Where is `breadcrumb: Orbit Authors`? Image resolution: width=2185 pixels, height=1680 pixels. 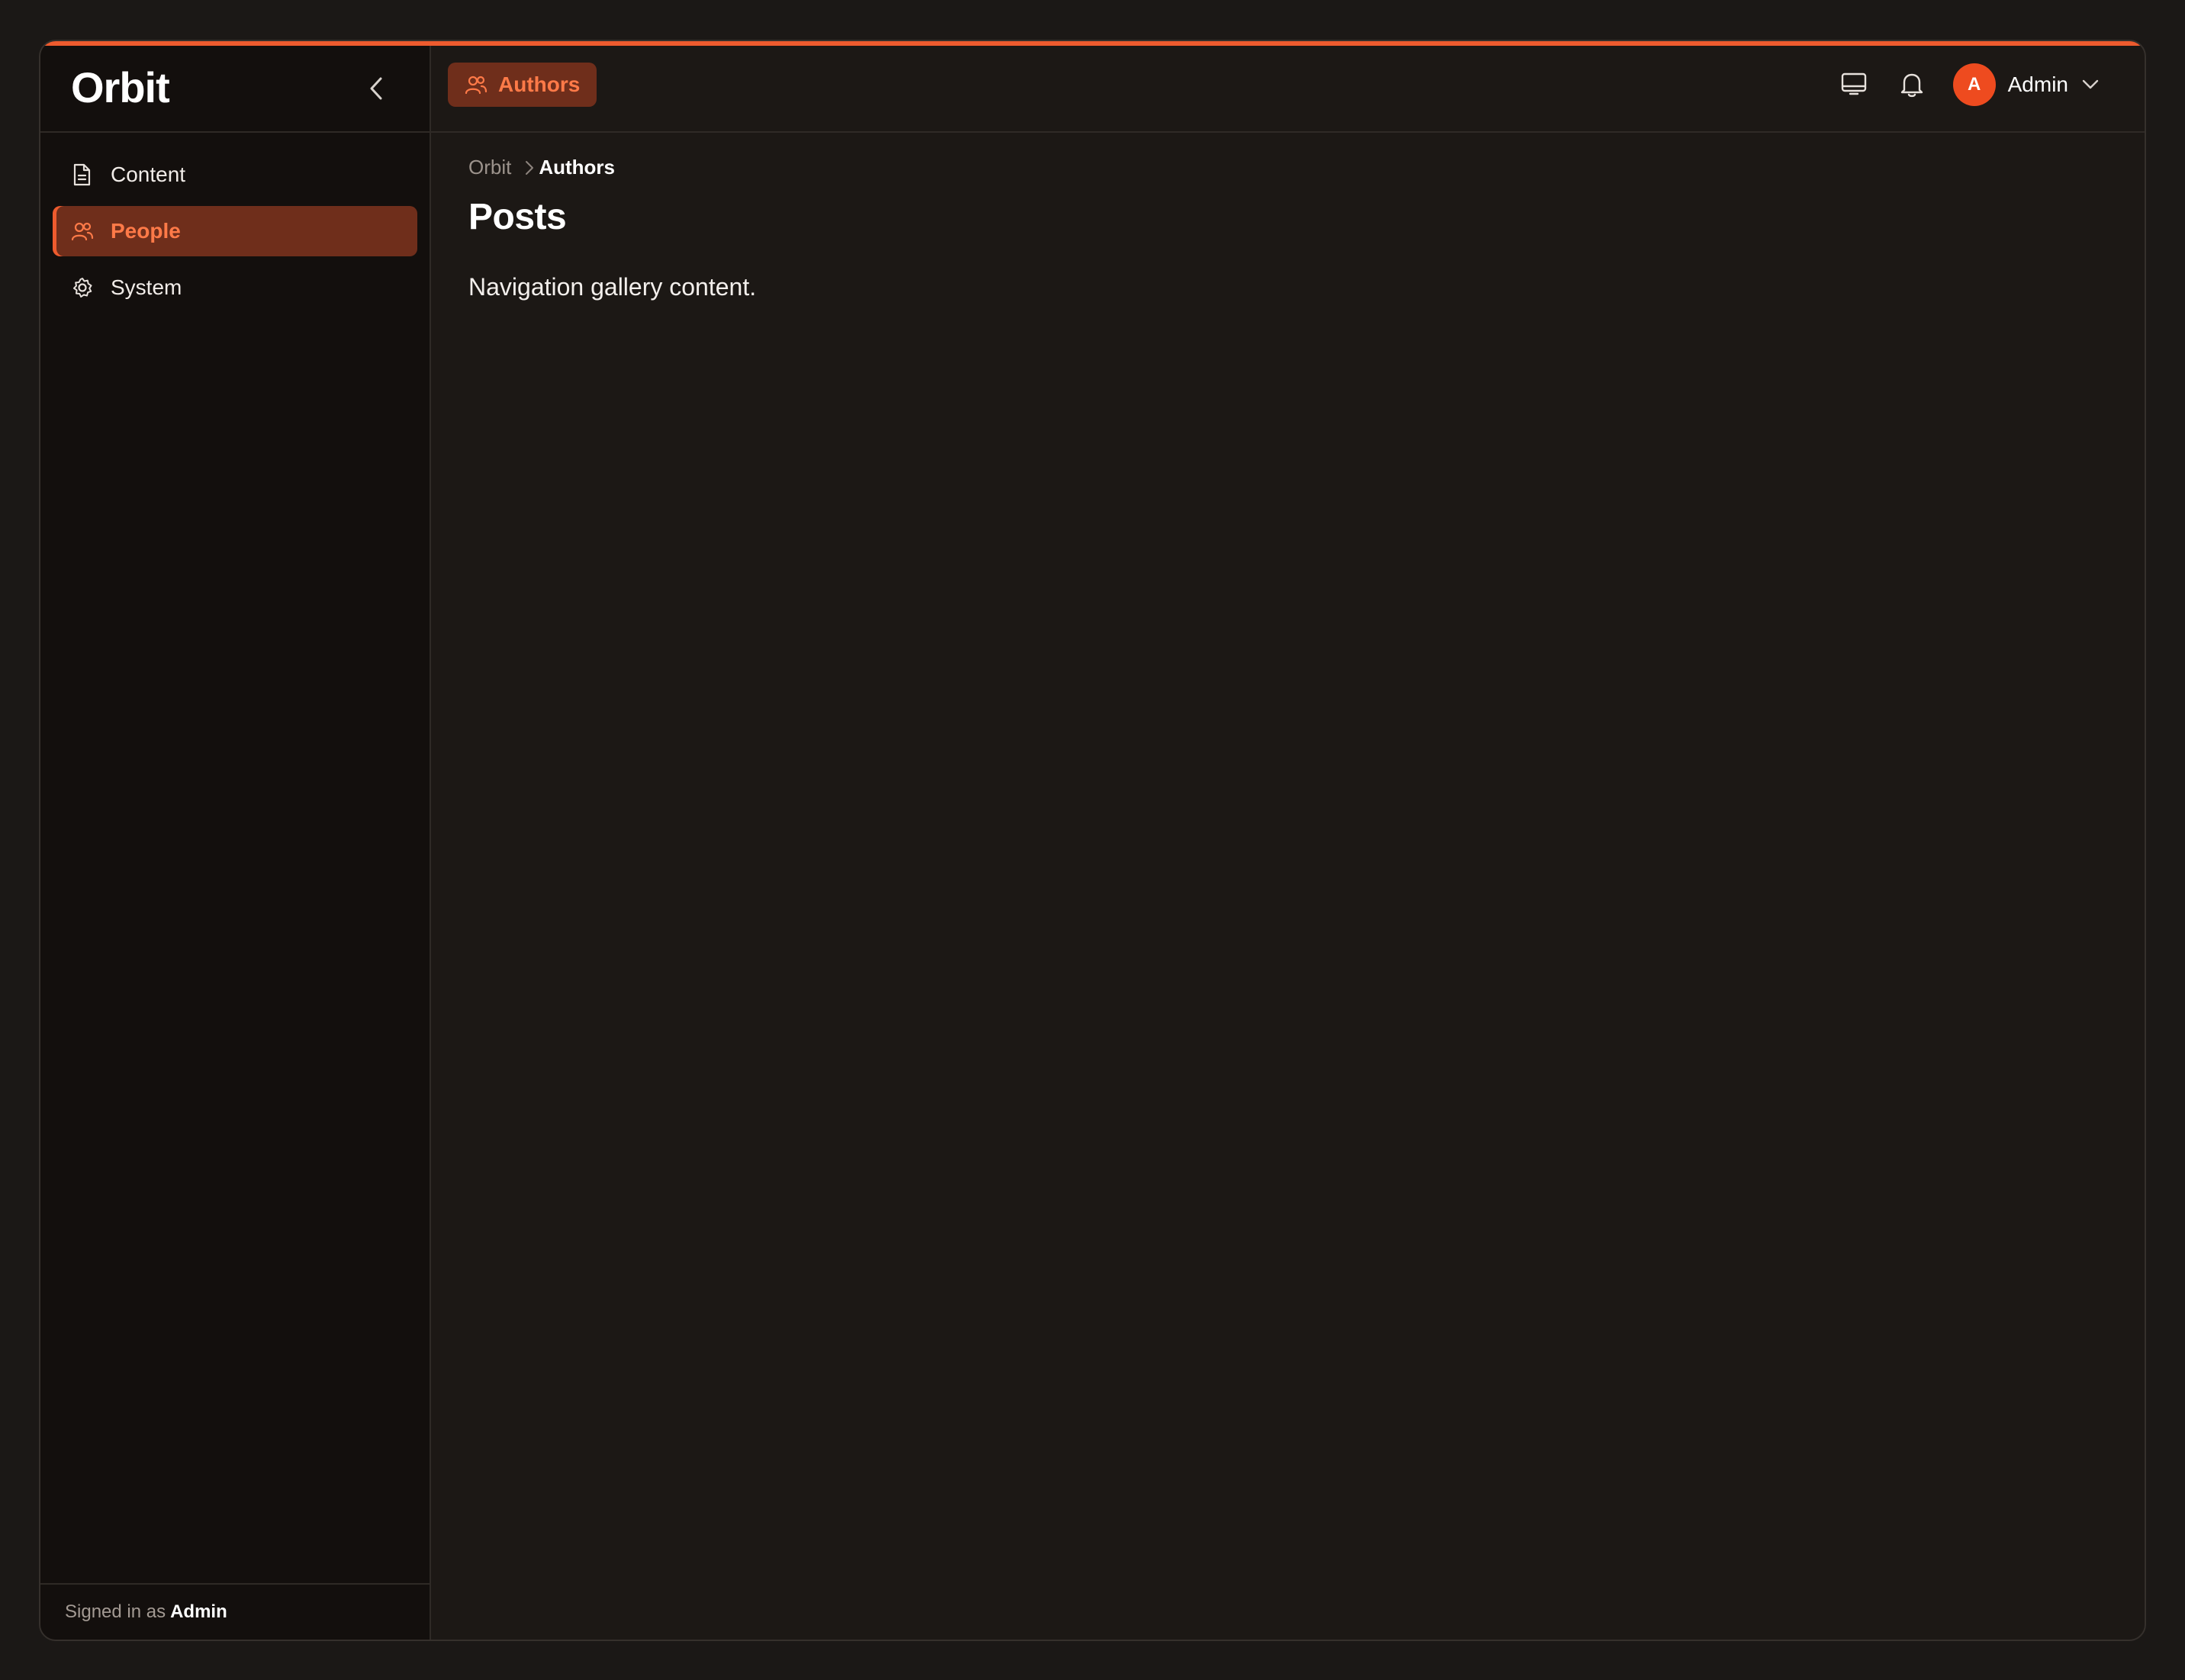
breadcrumb: Orbit Authors is located at coordinates (1306, 168).